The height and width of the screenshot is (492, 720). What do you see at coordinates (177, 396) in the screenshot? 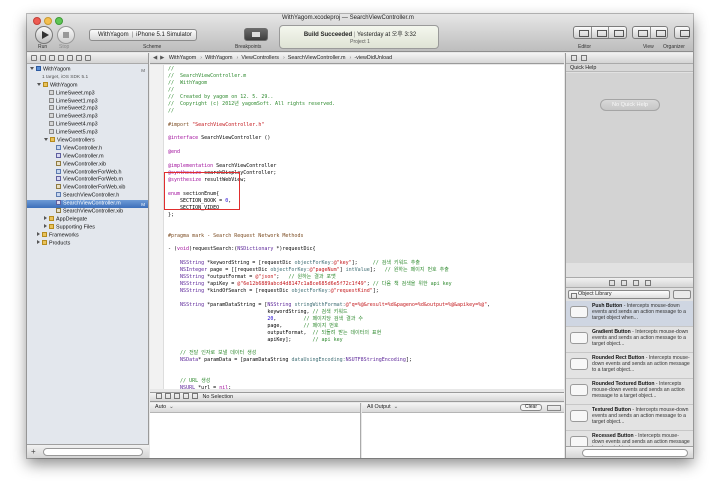
I see `step-over-icon` at bounding box center [177, 396].